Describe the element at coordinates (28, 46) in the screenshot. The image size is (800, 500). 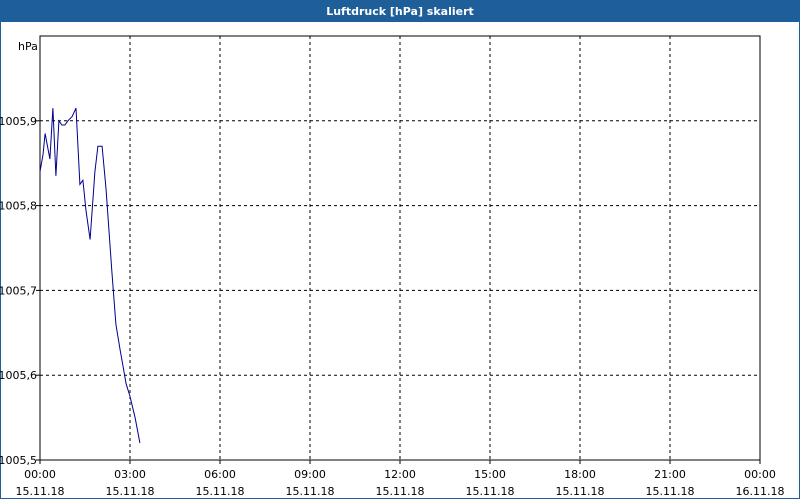
I see `y-axis-label: hPa` at that location.